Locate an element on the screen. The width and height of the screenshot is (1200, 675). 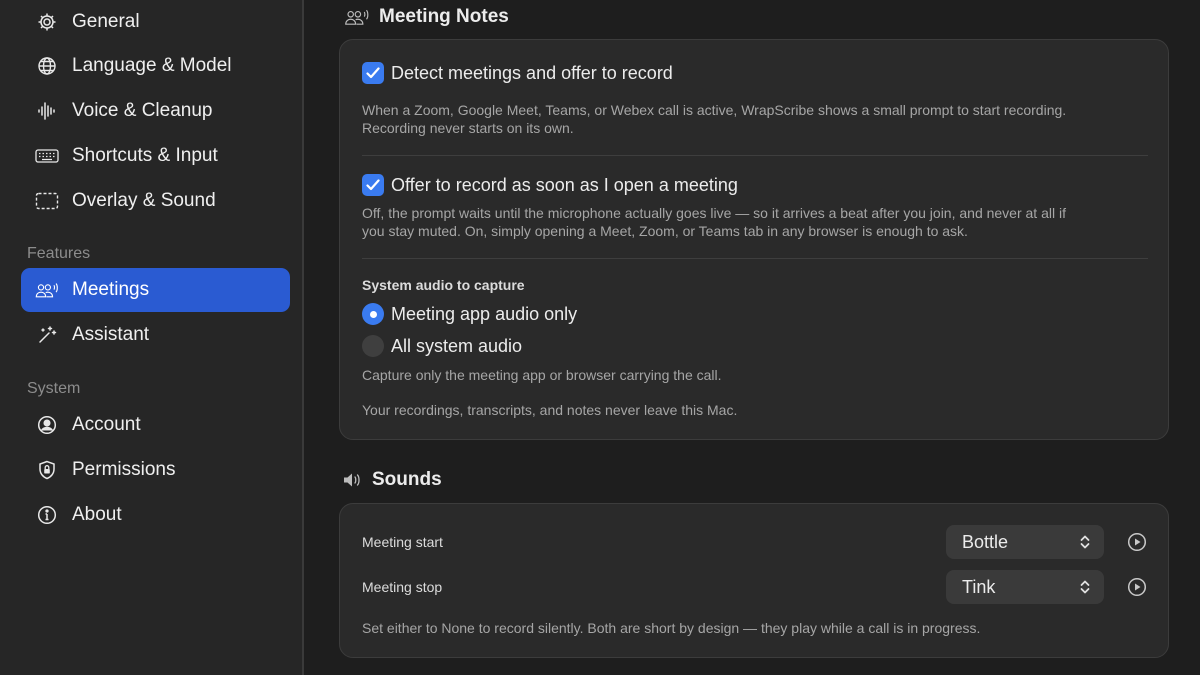
sidebar-item-label: General is located at coordinates (106, 21).